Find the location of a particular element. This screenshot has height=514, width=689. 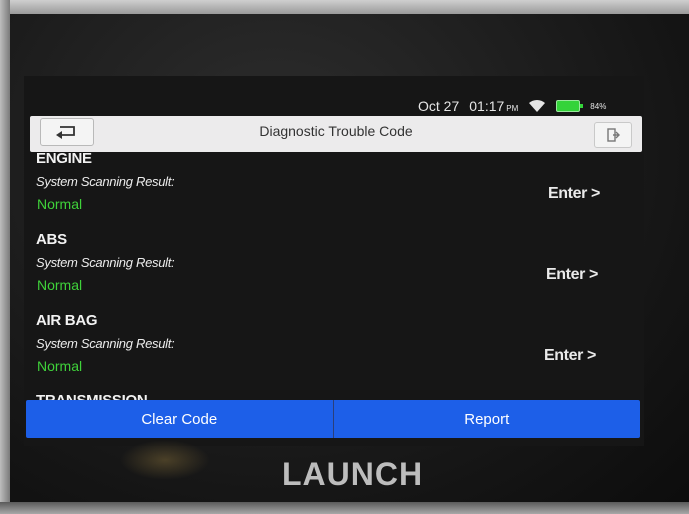

battery-percent: 84% is located at coordinates (598, 106).